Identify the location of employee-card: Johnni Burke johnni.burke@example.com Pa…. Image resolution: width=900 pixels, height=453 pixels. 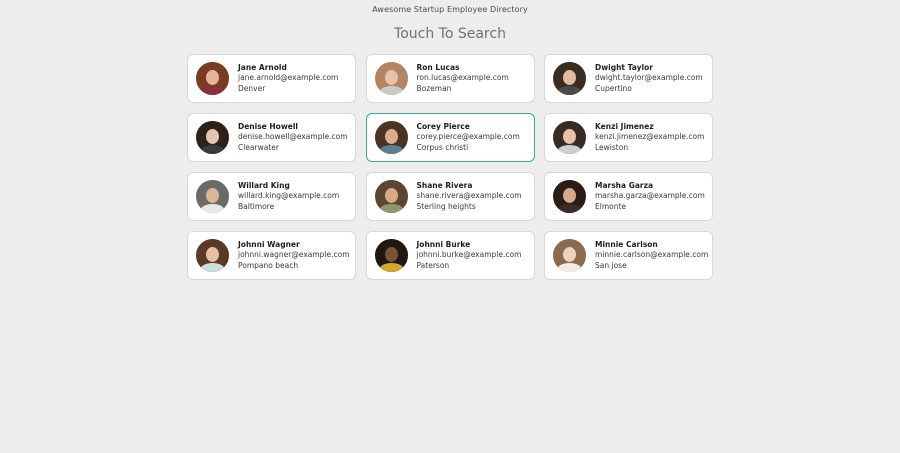
(450, 255).